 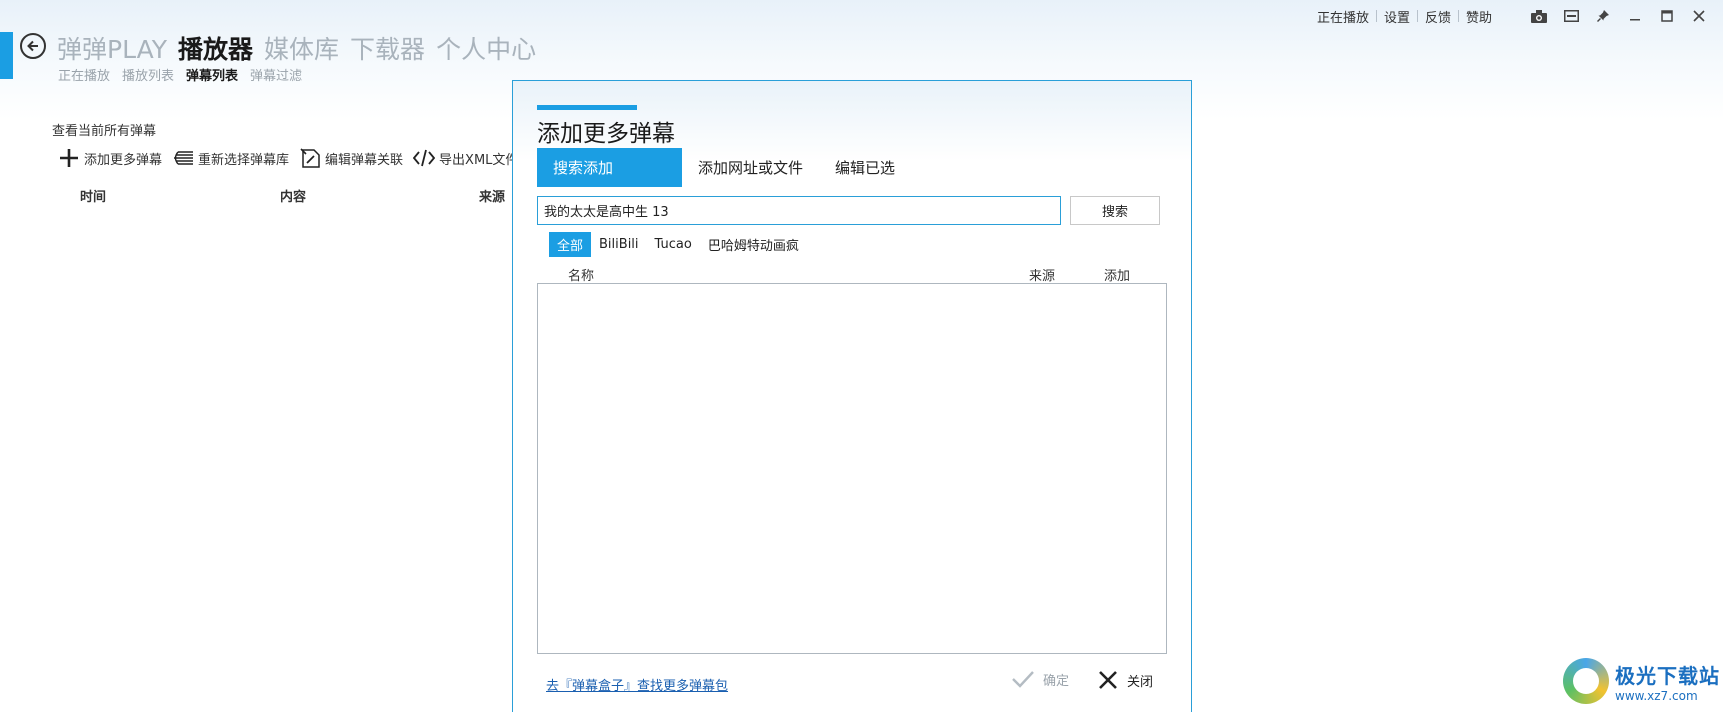 I want to click on watermark-text: 极光下载站 www.xz7.com, so click(x=1667, y=681).